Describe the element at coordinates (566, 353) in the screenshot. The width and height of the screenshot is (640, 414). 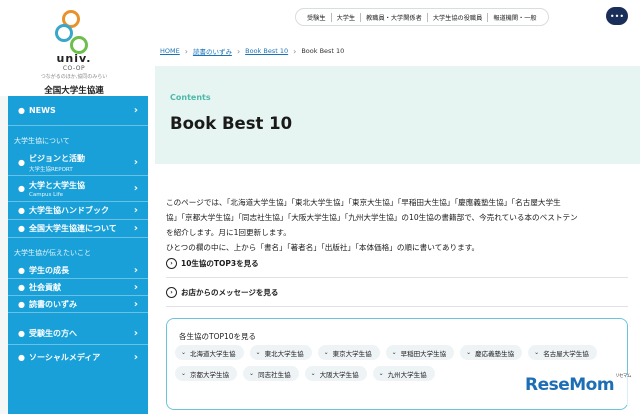
I see `coop-tag-label: 名古屋大学生協` at that location.